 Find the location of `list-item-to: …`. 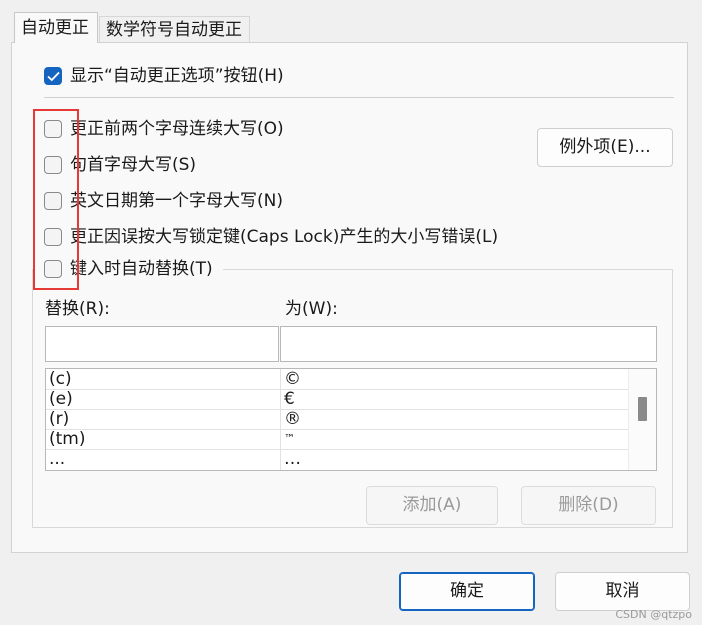

list-item-to: … is located at coordinates (292, 459).